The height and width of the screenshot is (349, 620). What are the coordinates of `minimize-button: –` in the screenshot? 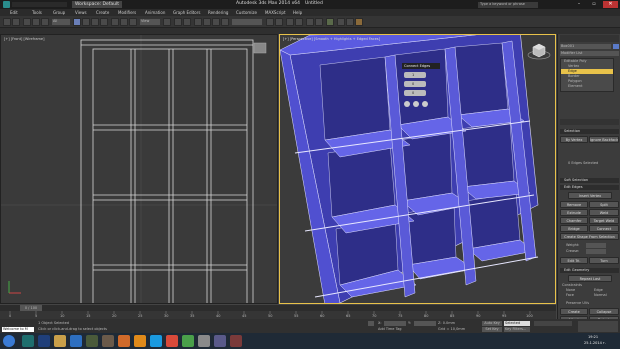 It's located at (579, 4).